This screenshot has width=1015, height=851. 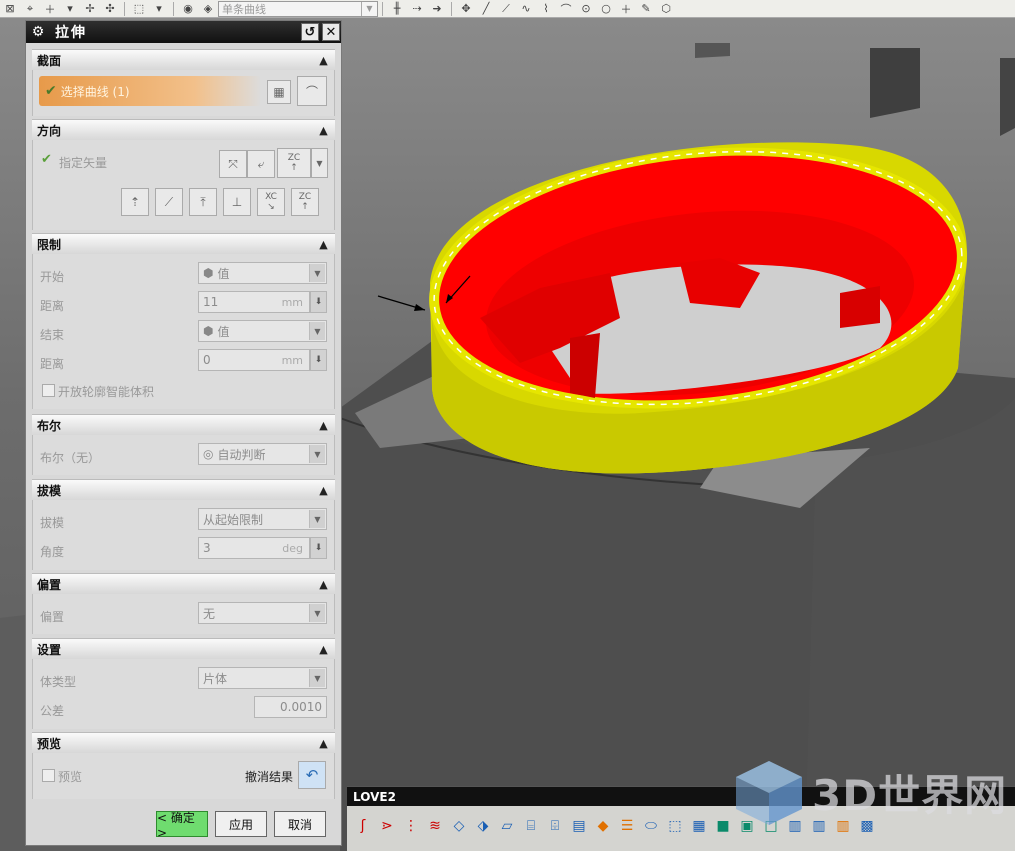 I want to click on branch-icon: ⇢, so click(x=417, y=9).